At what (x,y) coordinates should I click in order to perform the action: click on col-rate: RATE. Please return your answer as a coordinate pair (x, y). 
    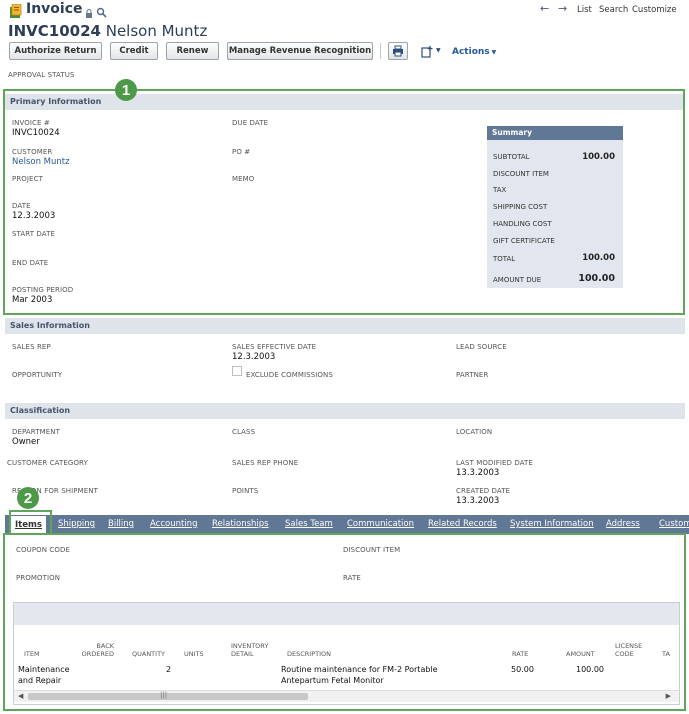
    Looking at the image, I should click on (520, 654).